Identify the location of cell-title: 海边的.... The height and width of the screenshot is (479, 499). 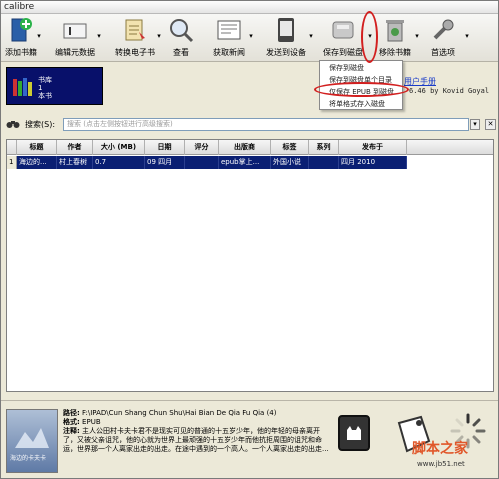
(37, 162).